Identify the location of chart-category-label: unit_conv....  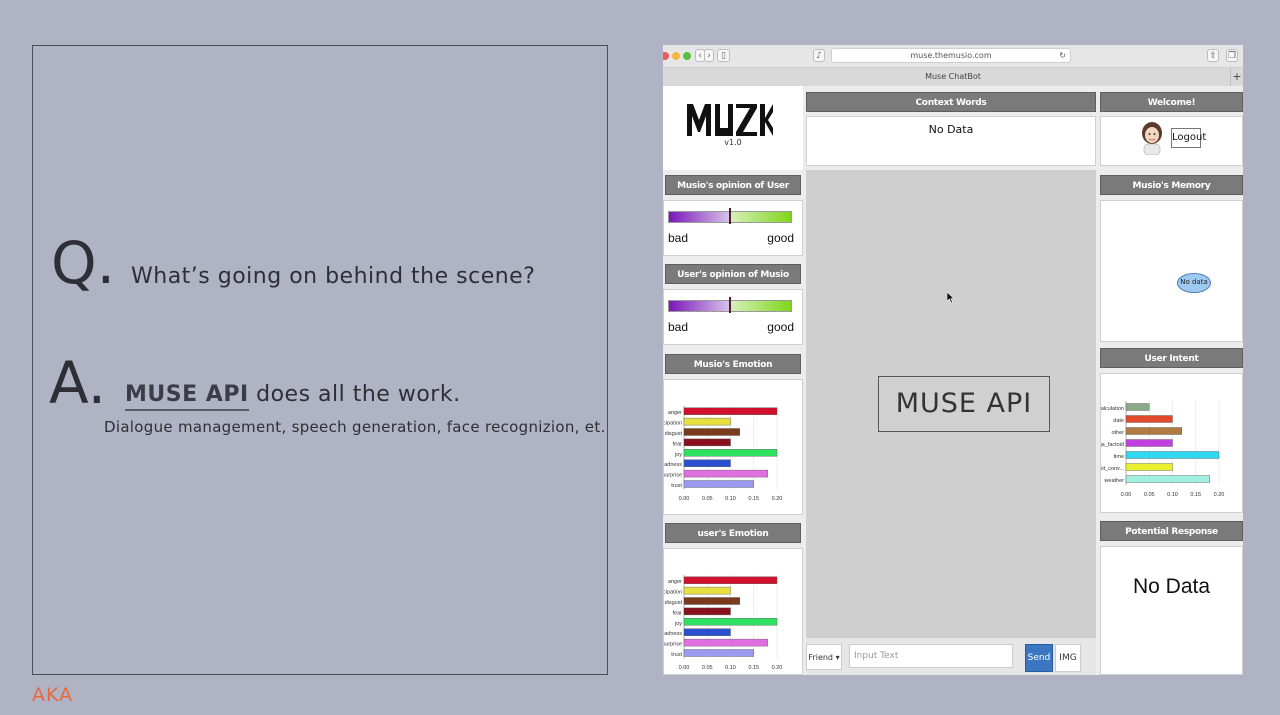
(1112, 469).